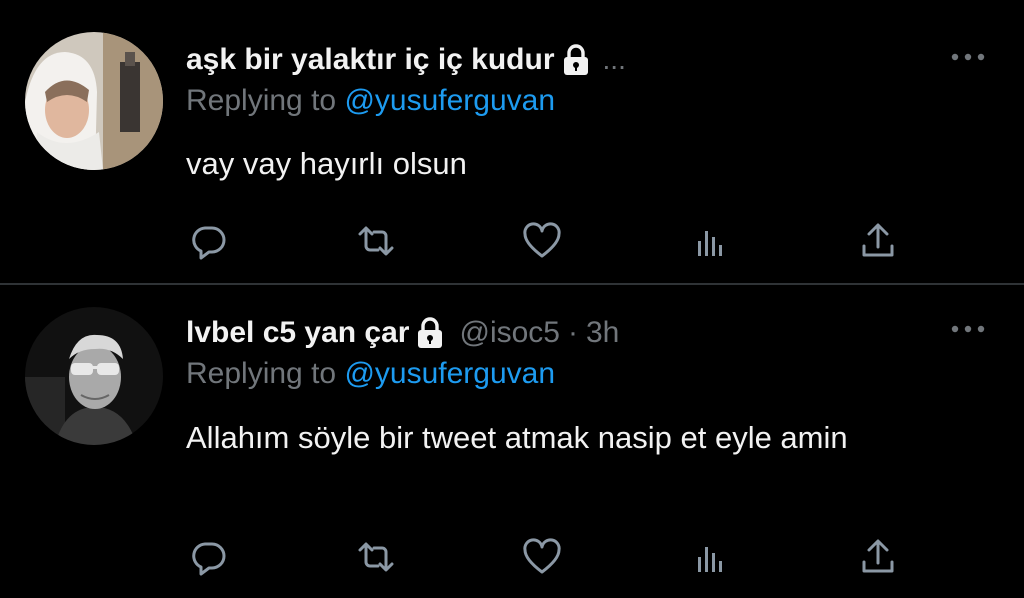  What do you see at coordinates (509, 333) in the screenshot?
I see `user-handle: @isoc5` at bounding box center [509, 333].